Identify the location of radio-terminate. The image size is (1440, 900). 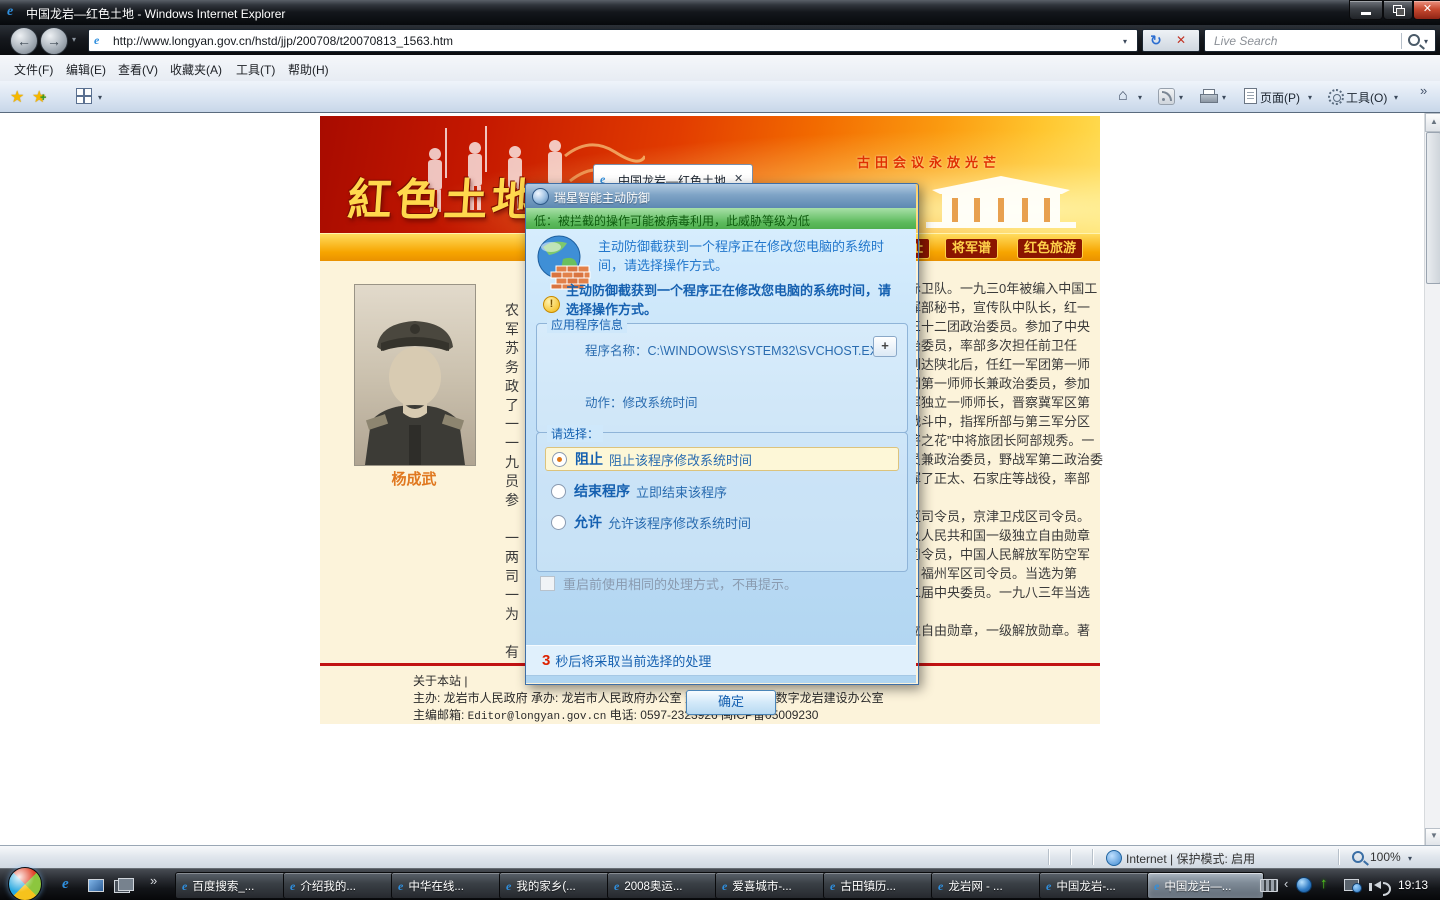
(558, 491).